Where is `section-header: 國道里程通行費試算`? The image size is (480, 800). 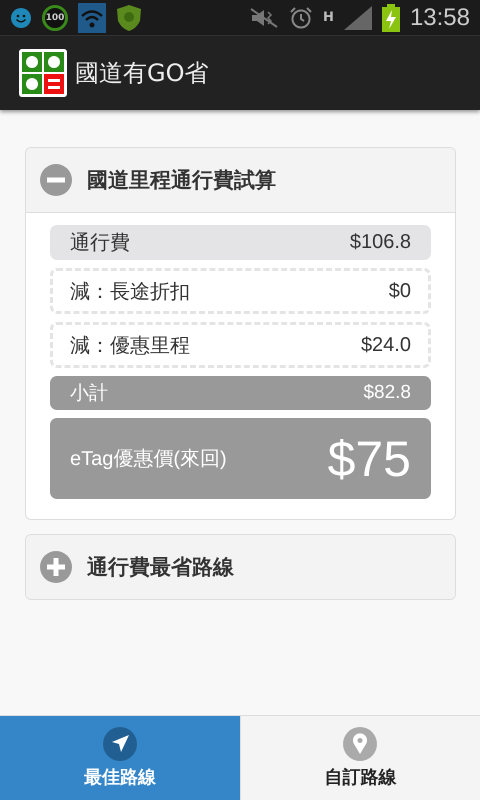
section-header: 國道里程通行費試算 is located at coordinates (240, 180).